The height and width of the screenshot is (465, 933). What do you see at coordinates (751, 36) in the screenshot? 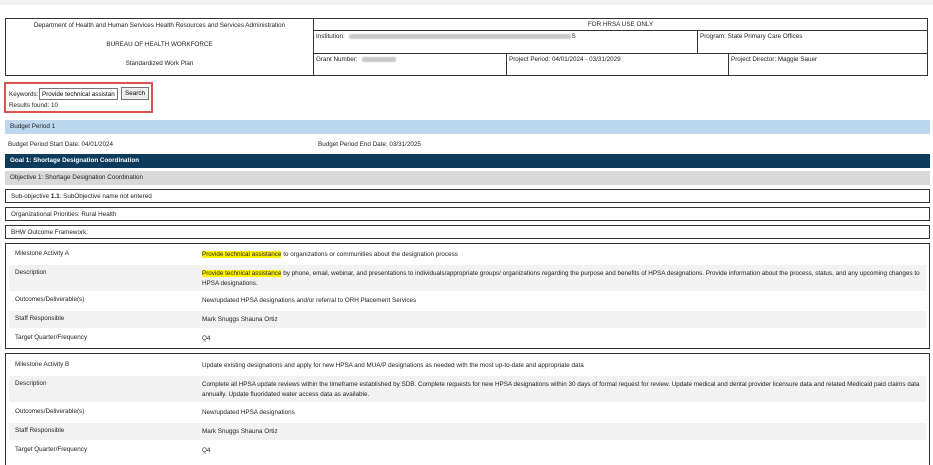
I see `program-value: Program: State Primary Care Offices` at bounding box center [751, 36].